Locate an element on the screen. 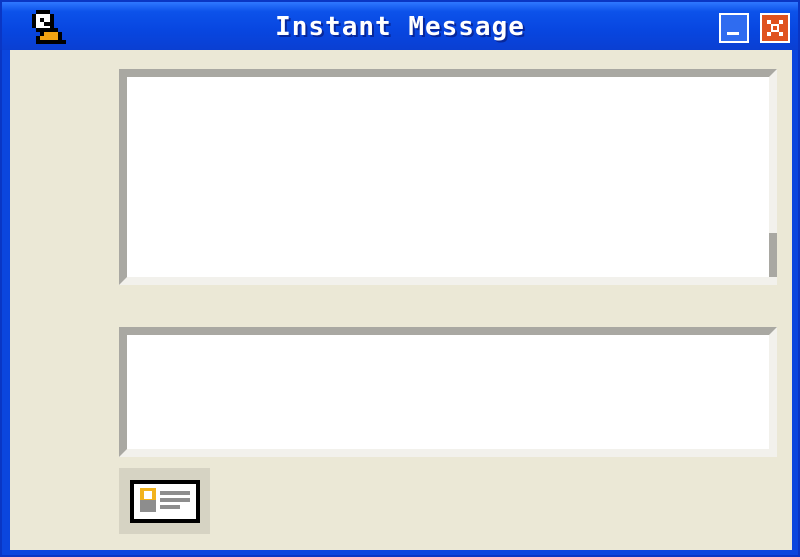 This screenshot has width=800, height=557. contact-card-button is located at coordinates (164, 501).